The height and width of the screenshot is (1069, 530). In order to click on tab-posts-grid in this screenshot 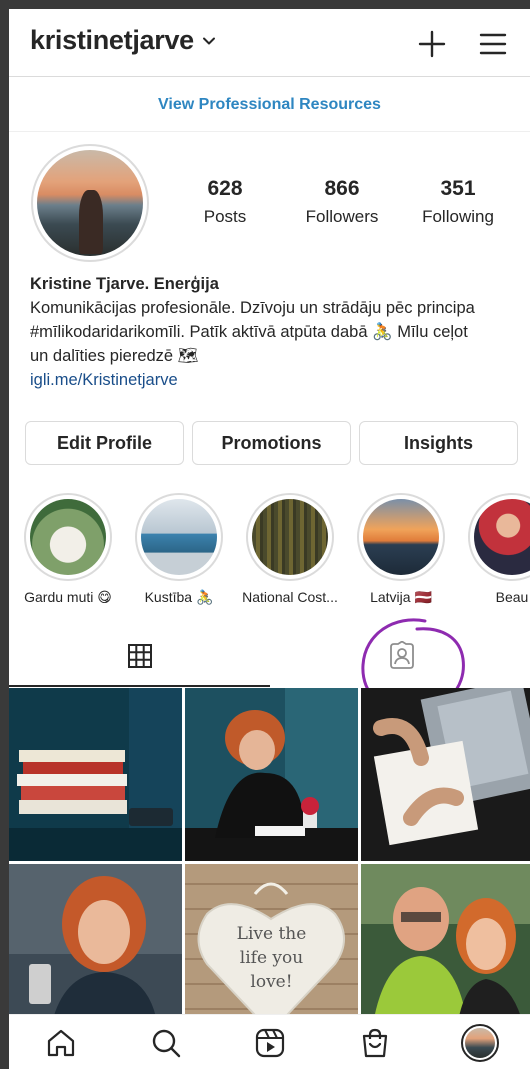, I will do `click(139, 656)`.